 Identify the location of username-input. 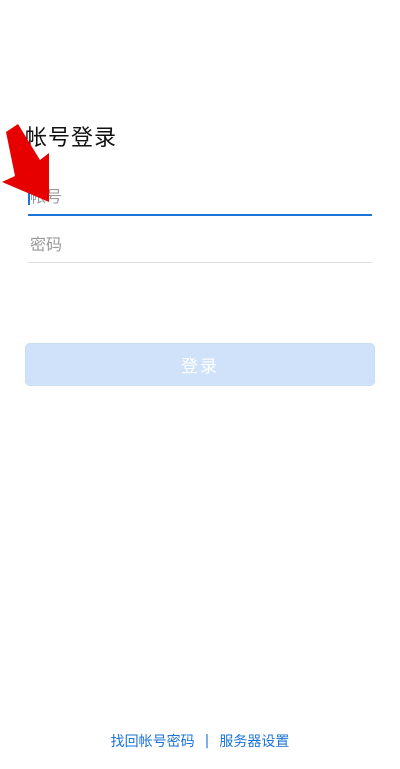
(200, 196).